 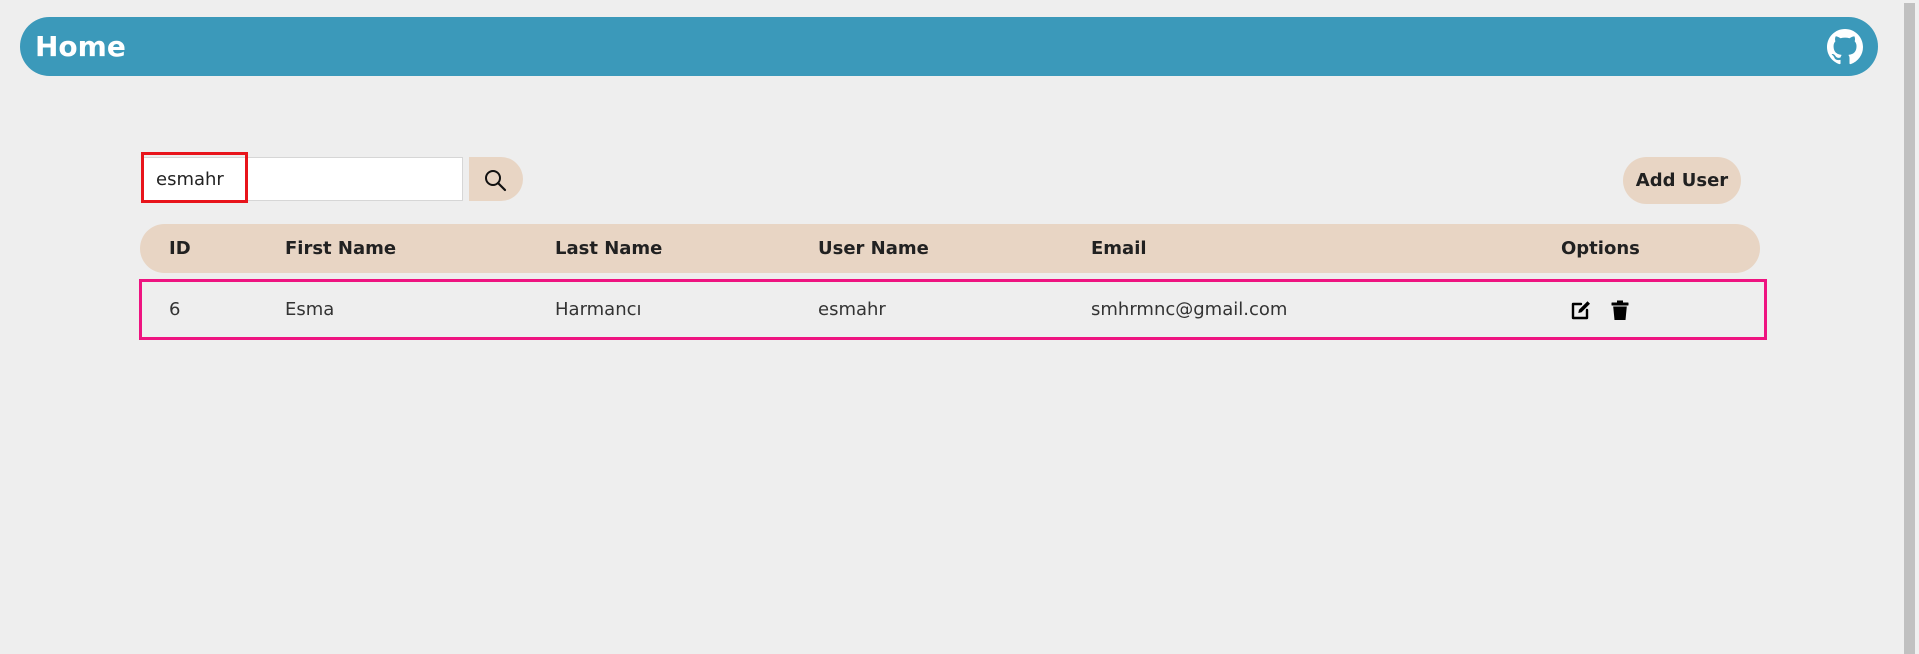 What do you see at coordinates (1845, 47) in the screenshot?
I see `github-icon` at bounding box center [1845, 47].